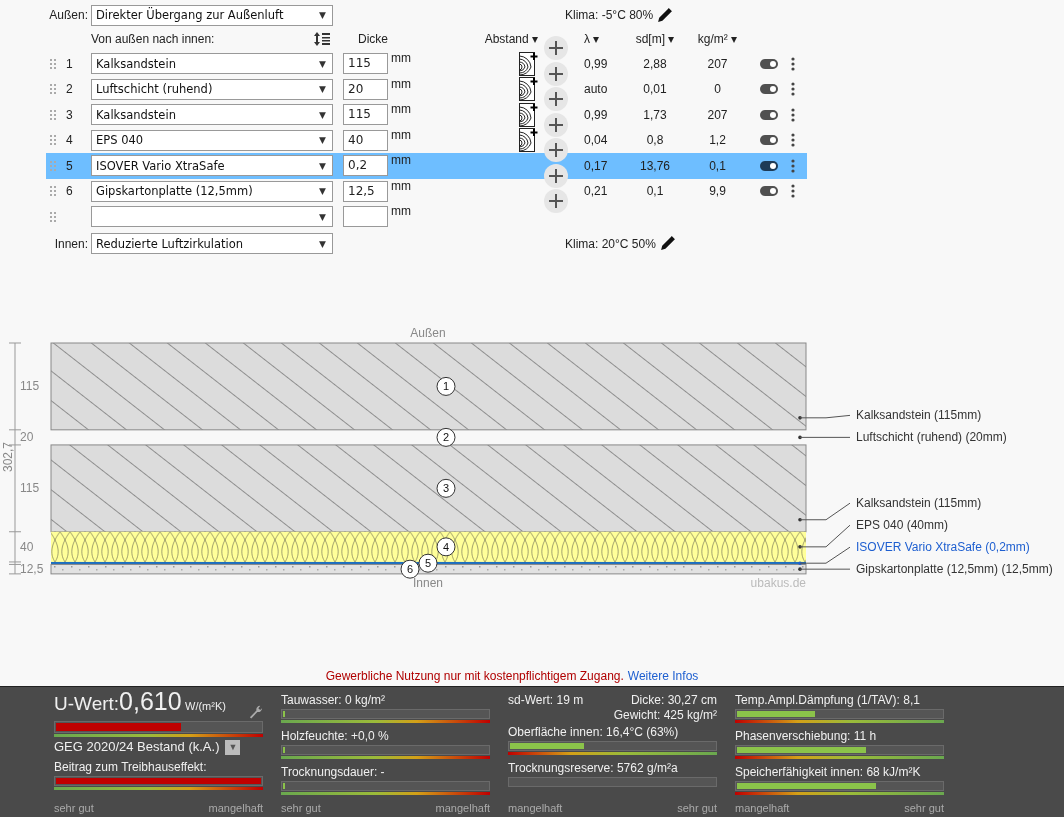  What do you see at coordinates (212, 217) in the screenshot?
I see `material-select: ▼` at bounding box center [212, 217].